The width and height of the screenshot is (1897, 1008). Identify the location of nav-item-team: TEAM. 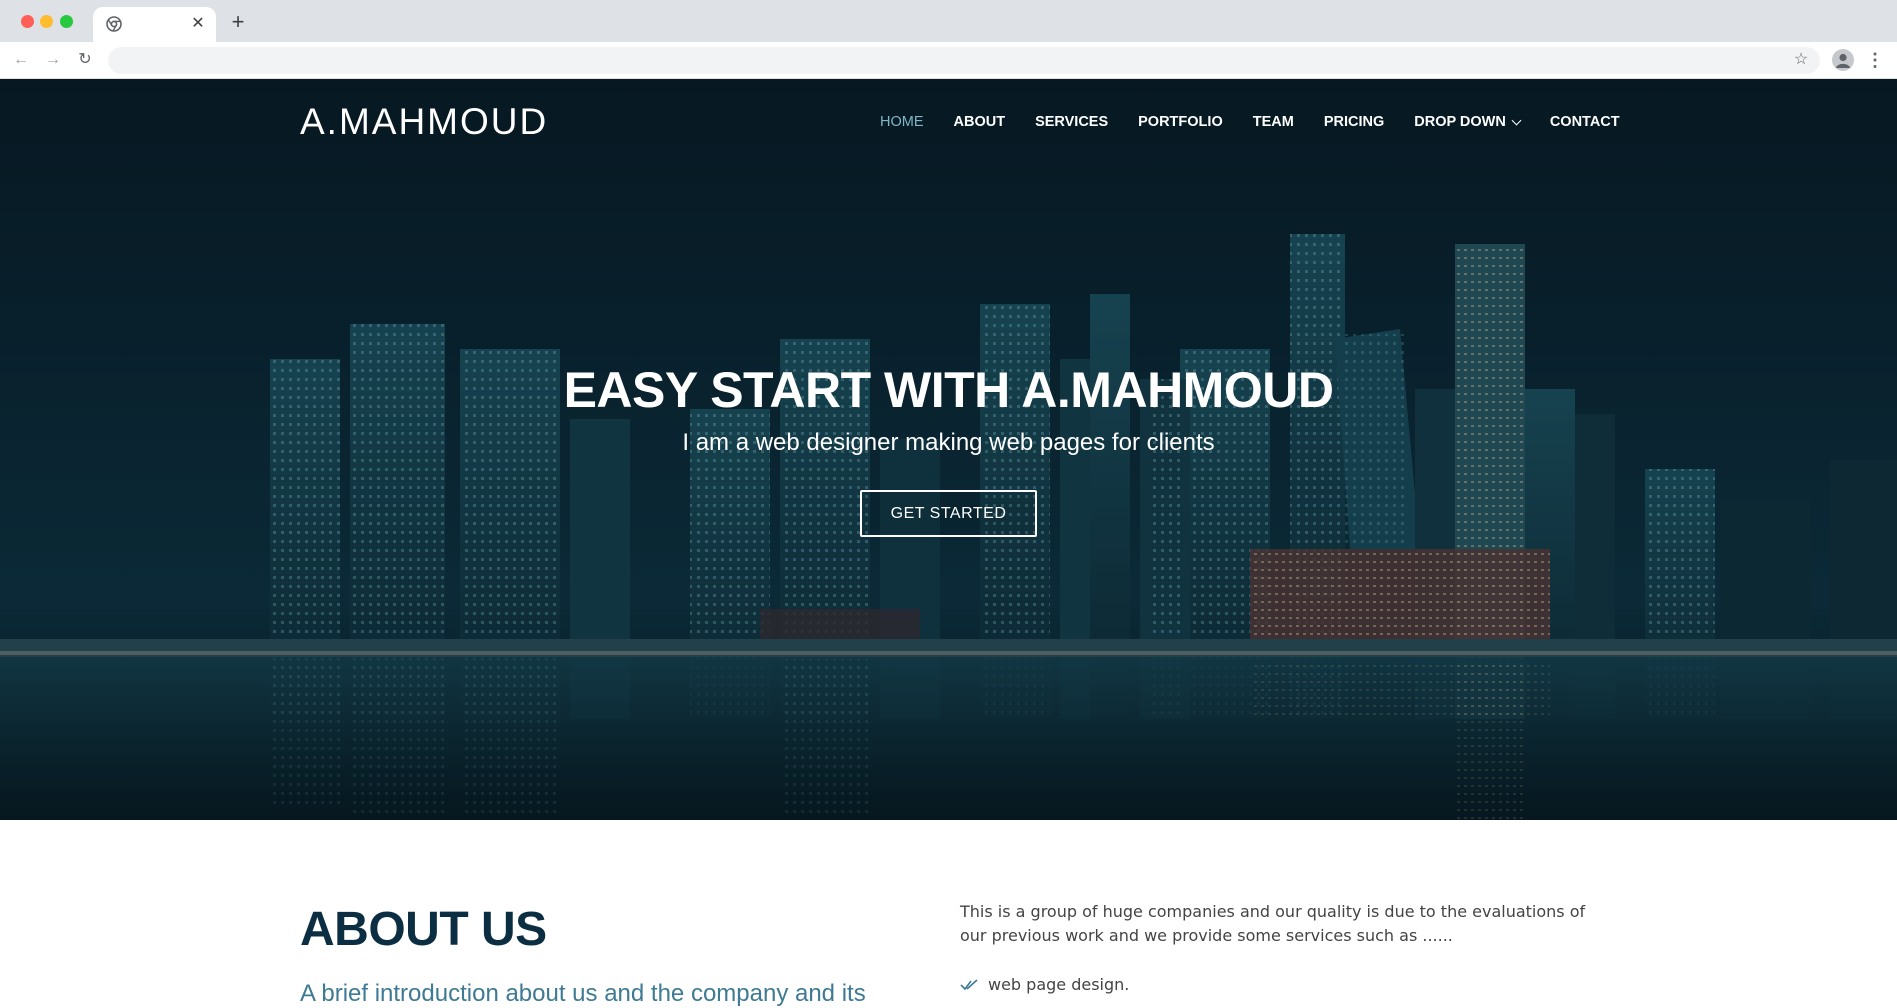
(1273, 122).